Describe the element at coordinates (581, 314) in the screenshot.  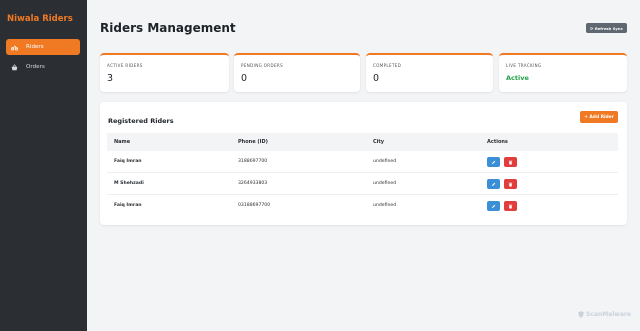
I see `shield-icon` at that location.